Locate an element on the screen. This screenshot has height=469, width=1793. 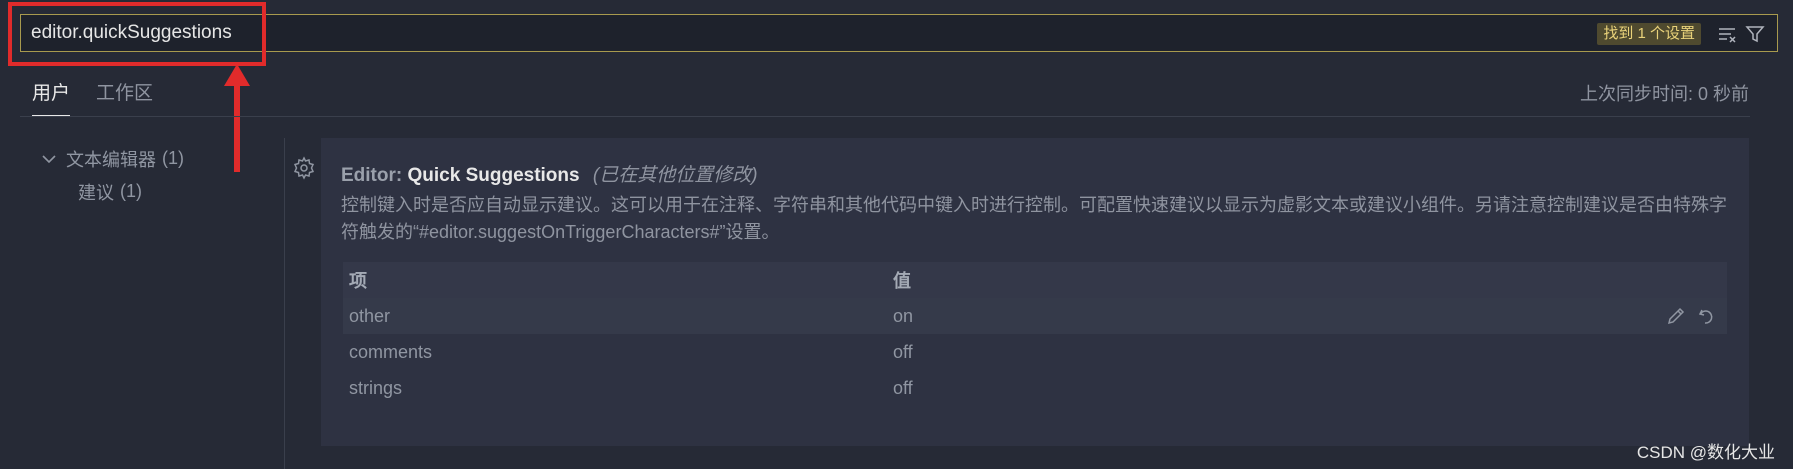
row-actions is located at coordinates (1696, 316).